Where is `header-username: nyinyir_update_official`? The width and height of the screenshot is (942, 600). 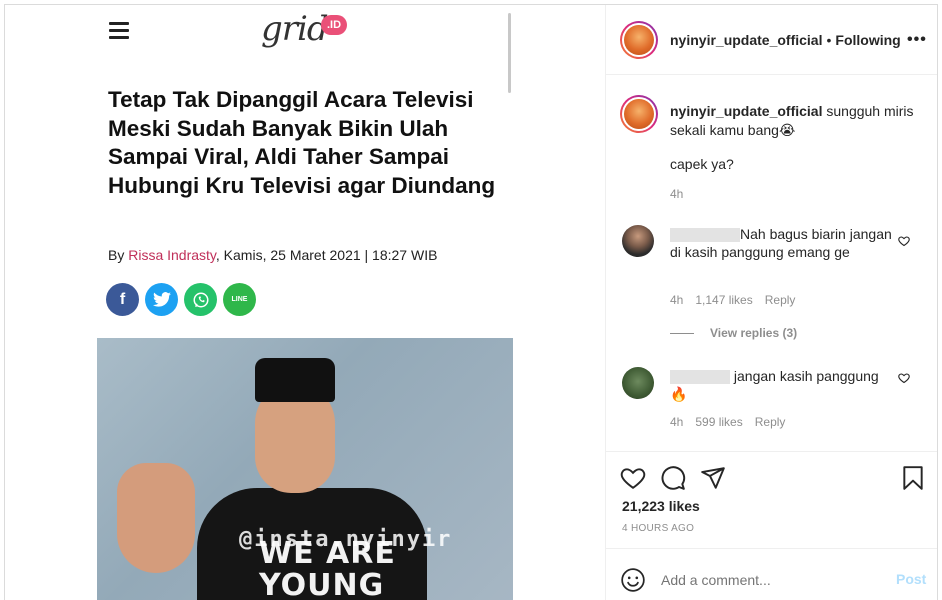 header-username: nyinyir_update_official is located at coordinates (746, 40).